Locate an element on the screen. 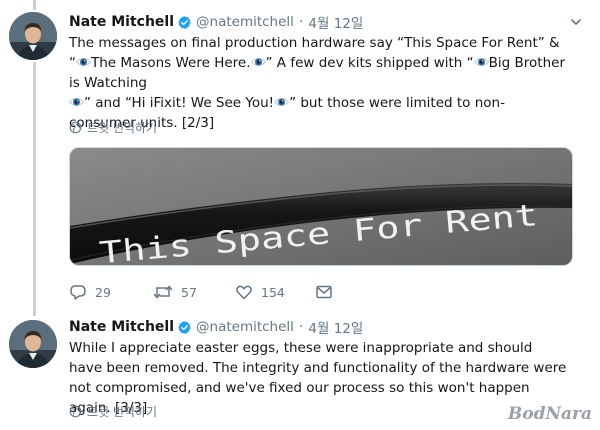 This screenshot has width=600, height=430. reply-icon is located at coordinates (78, 292).